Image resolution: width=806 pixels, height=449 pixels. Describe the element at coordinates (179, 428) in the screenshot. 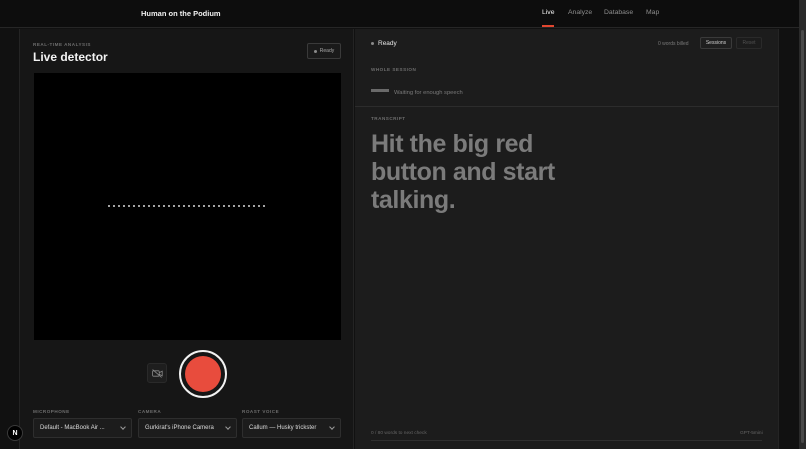

I see `camera-select-value: Gurkirat's iPhone Camera` at that location.